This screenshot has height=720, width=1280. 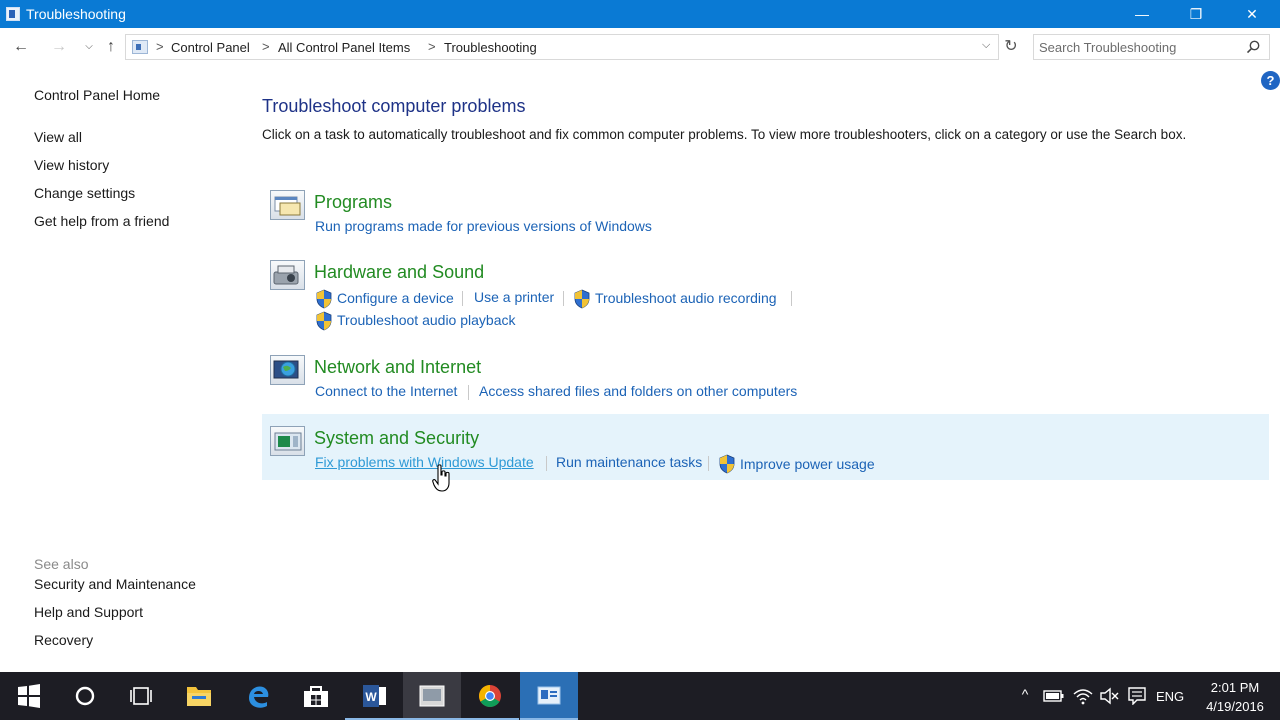 I want to click on task-fix-windows-update: Fix problems with Windows Update, so click(x=424, y=462).